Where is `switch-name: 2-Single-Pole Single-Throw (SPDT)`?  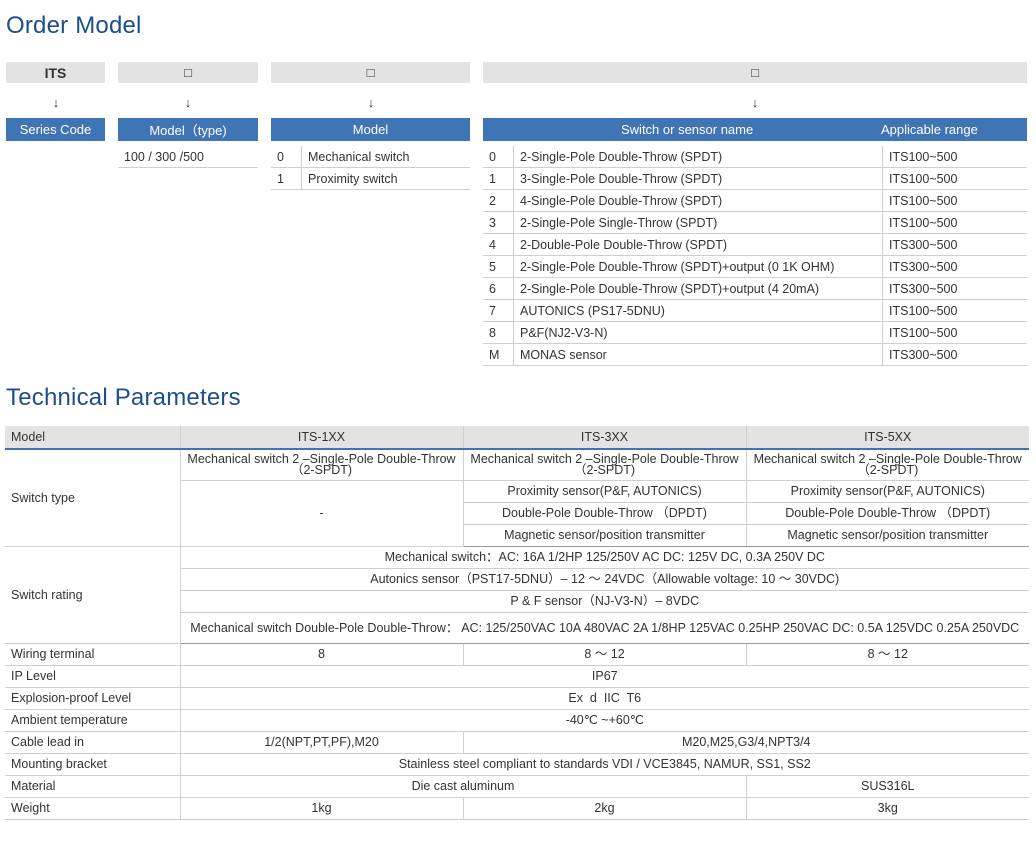
switch-name: 2-Single-Pole Single-Throw (SPDT) is located at coordinates (698, 222).